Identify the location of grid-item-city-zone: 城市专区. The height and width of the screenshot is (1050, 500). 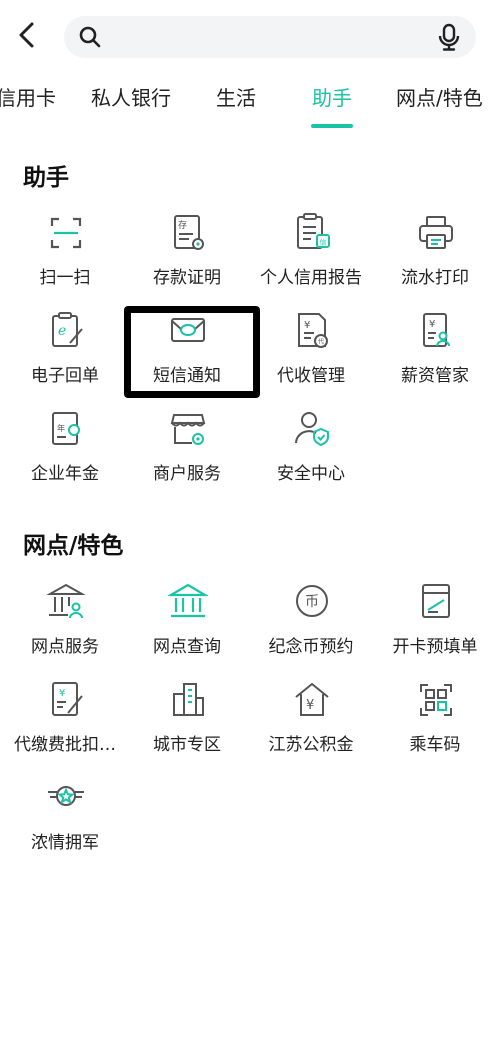
(187, 725).